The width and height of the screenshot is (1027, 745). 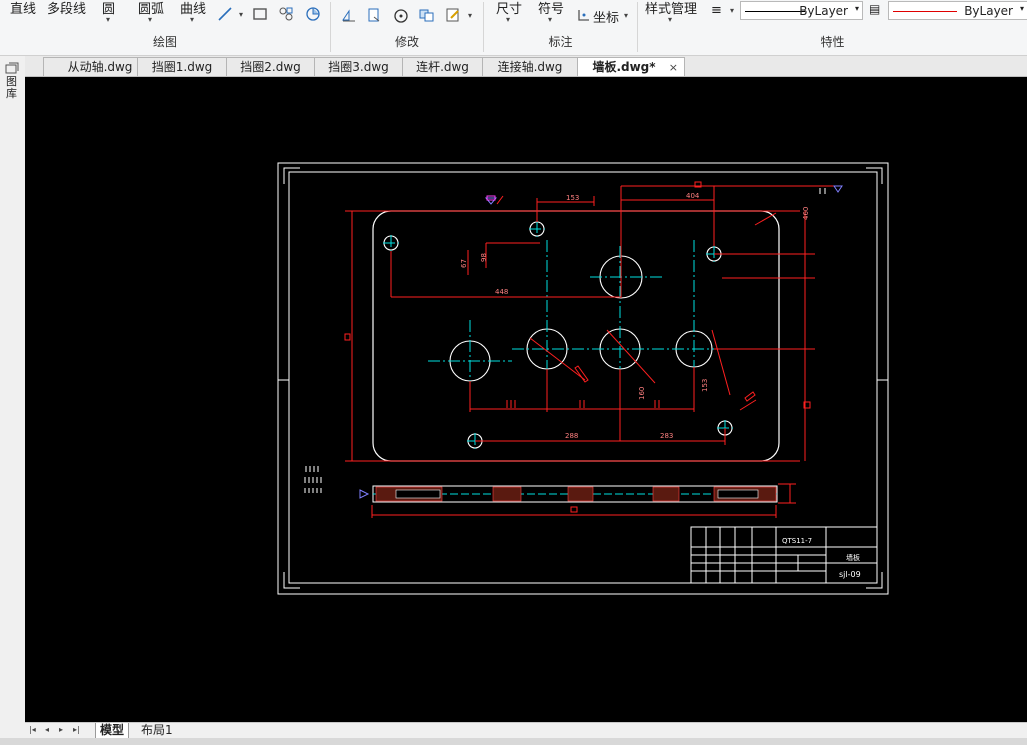 I want to click on library-label: 图库, so click(x=12, y=88).